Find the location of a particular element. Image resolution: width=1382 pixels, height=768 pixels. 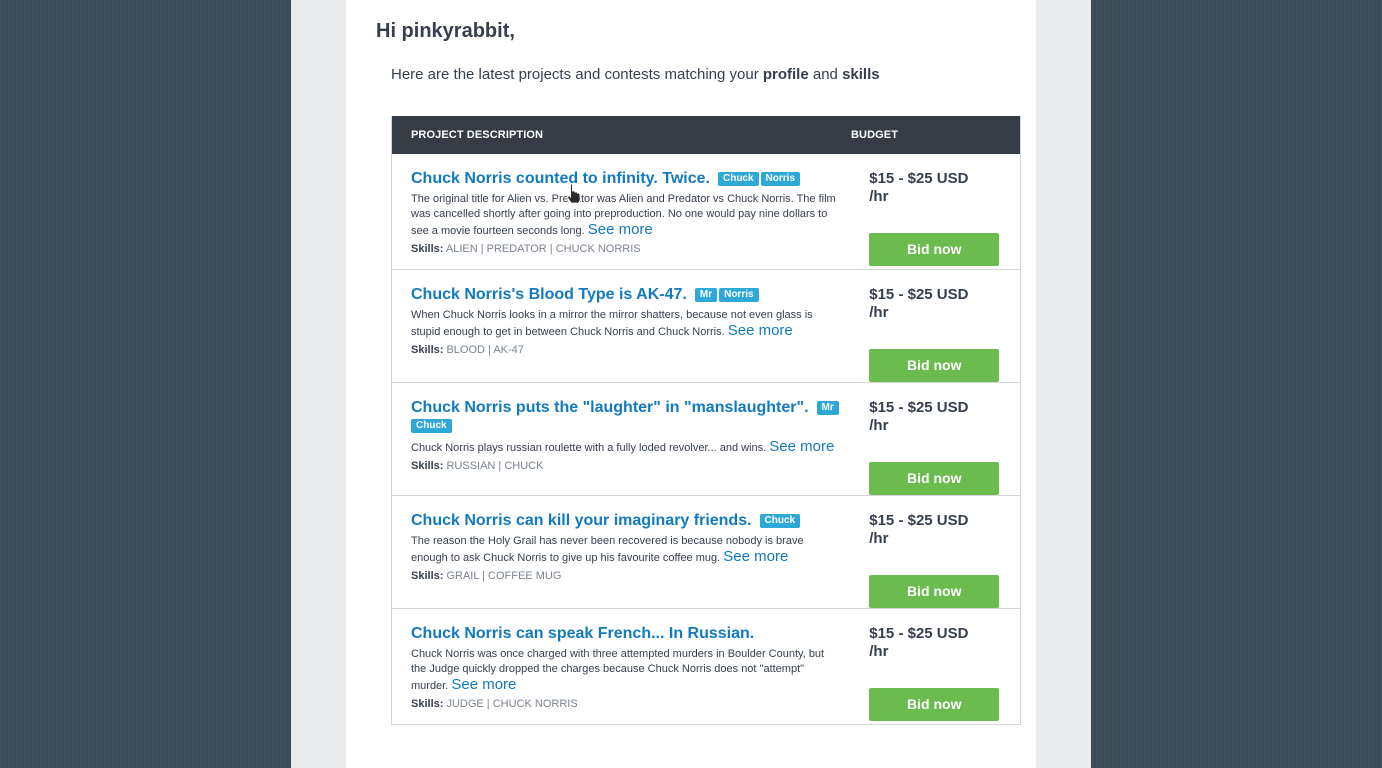

intro-and: and is located at coordinates (825, 74).